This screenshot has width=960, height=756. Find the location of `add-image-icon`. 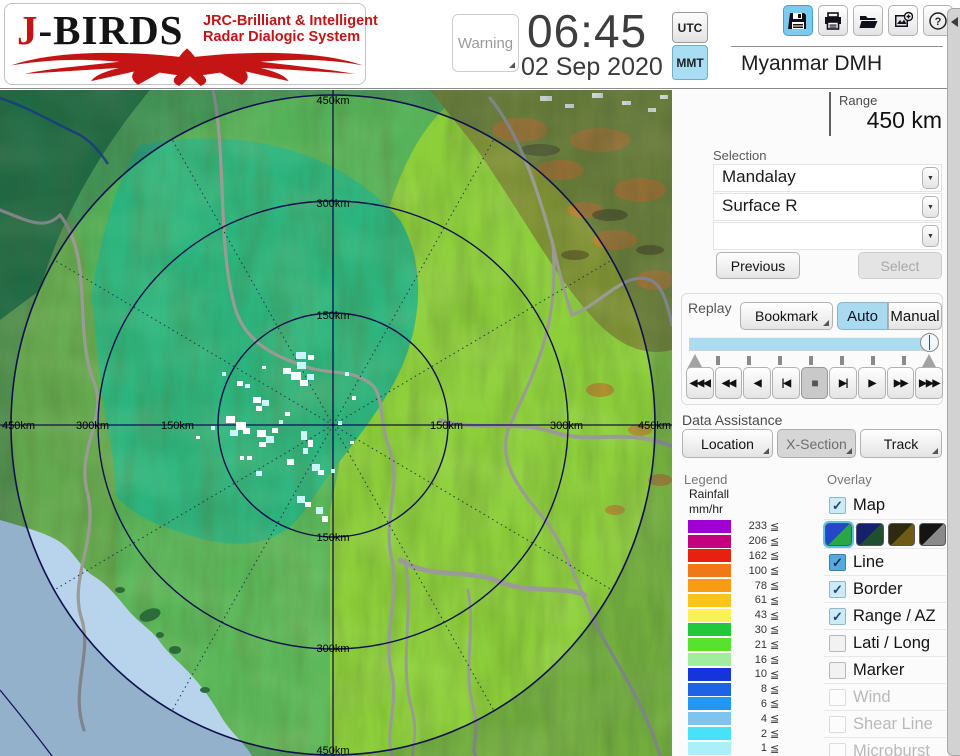

add-image-icon is located at coordinates (904, 19).